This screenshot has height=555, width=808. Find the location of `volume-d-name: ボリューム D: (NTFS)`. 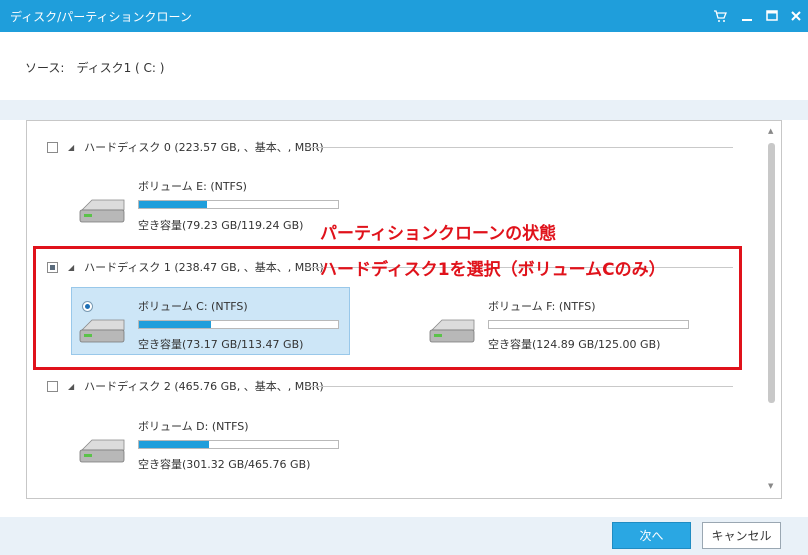

volume-d-name: ボリューム D: (NTFS) is located at coordinates (193, 426).